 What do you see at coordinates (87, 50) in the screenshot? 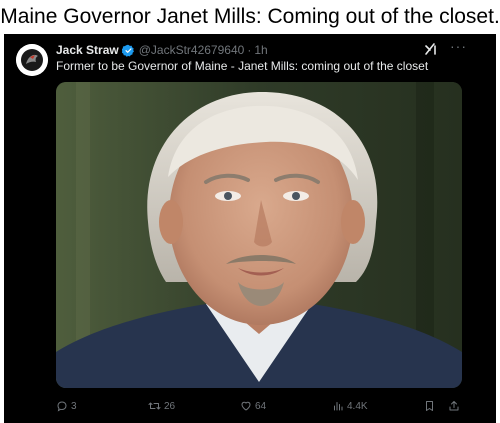
I see `display-name: Jack Straw` at bounding box center [87, 50].